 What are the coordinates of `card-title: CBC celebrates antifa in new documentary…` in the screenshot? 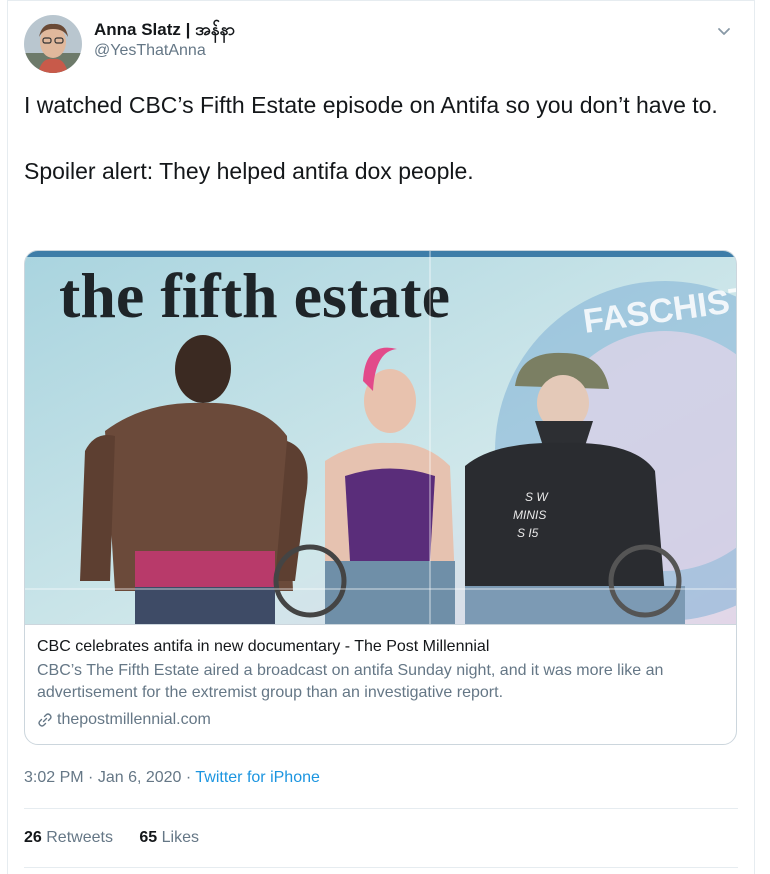 It's located at (380, 647).